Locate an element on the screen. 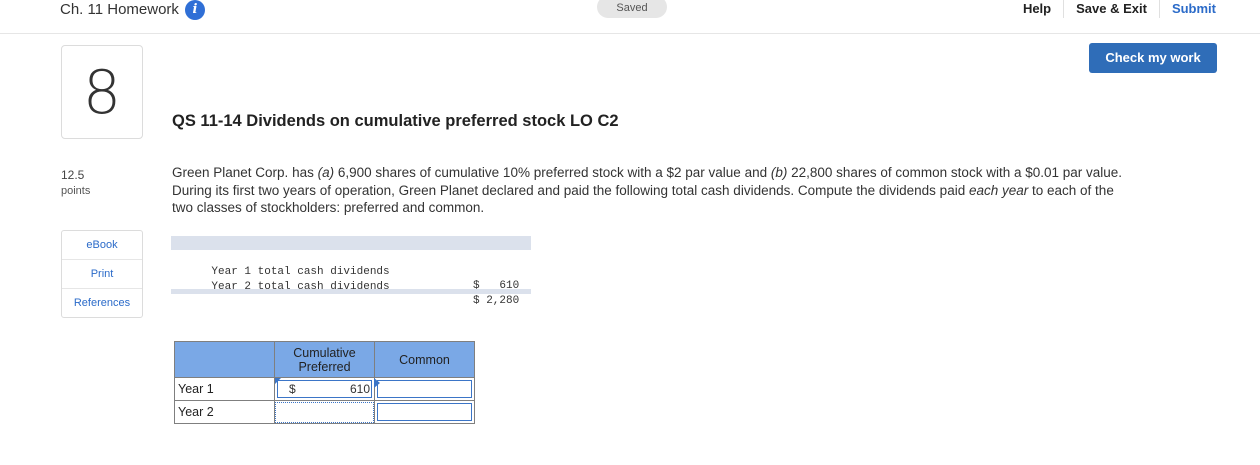 Image resolution: width=1260 pixels, height=465 pixels. question-text-a: (a) is located at coordinates (326, 172).